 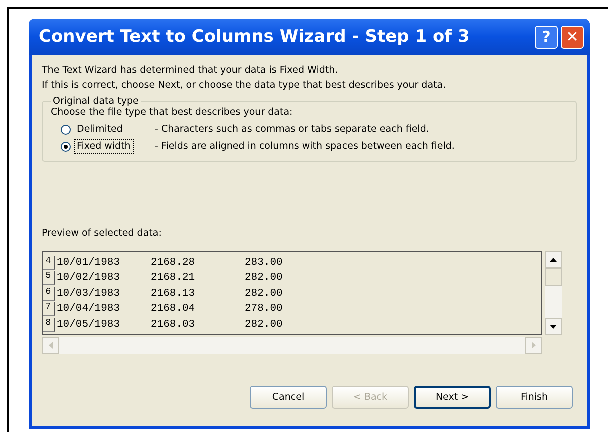 What do you see at coordinates (264, 262) in the screenshot?
I see `preview-cell-text: 283.00` at bounding box center [264, 262].